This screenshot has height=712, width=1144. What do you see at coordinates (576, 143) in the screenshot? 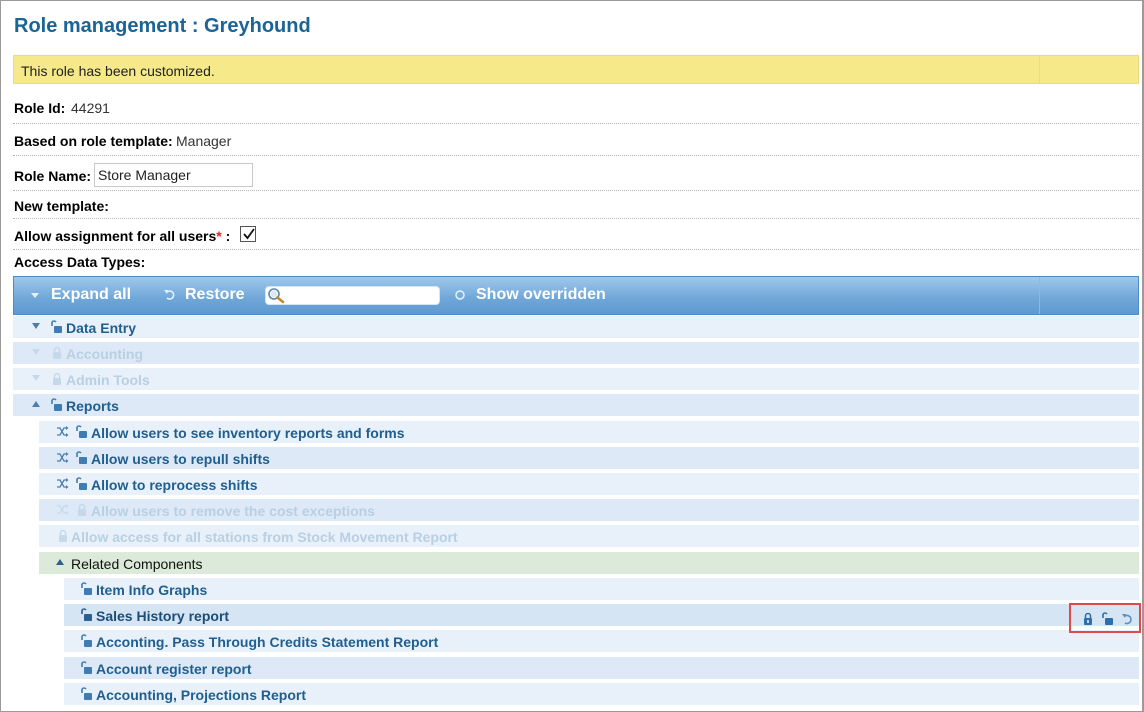
I see `template-row: Based on role template: Manager` at bounding box center [576, 143].